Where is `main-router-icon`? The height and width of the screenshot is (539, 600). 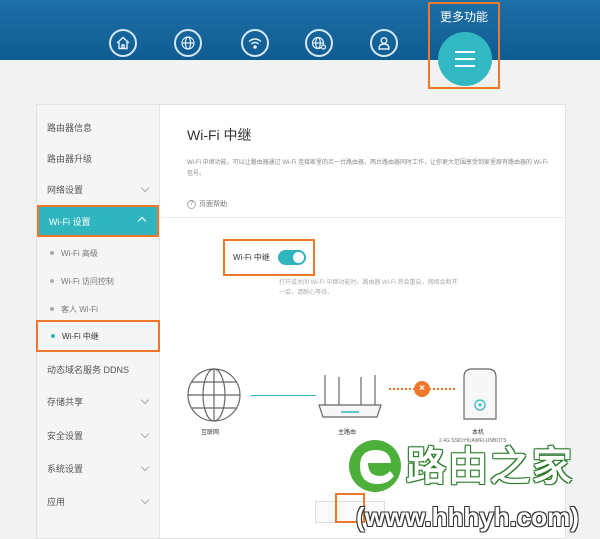
main-router-icon is located at coordinates (350, 396).